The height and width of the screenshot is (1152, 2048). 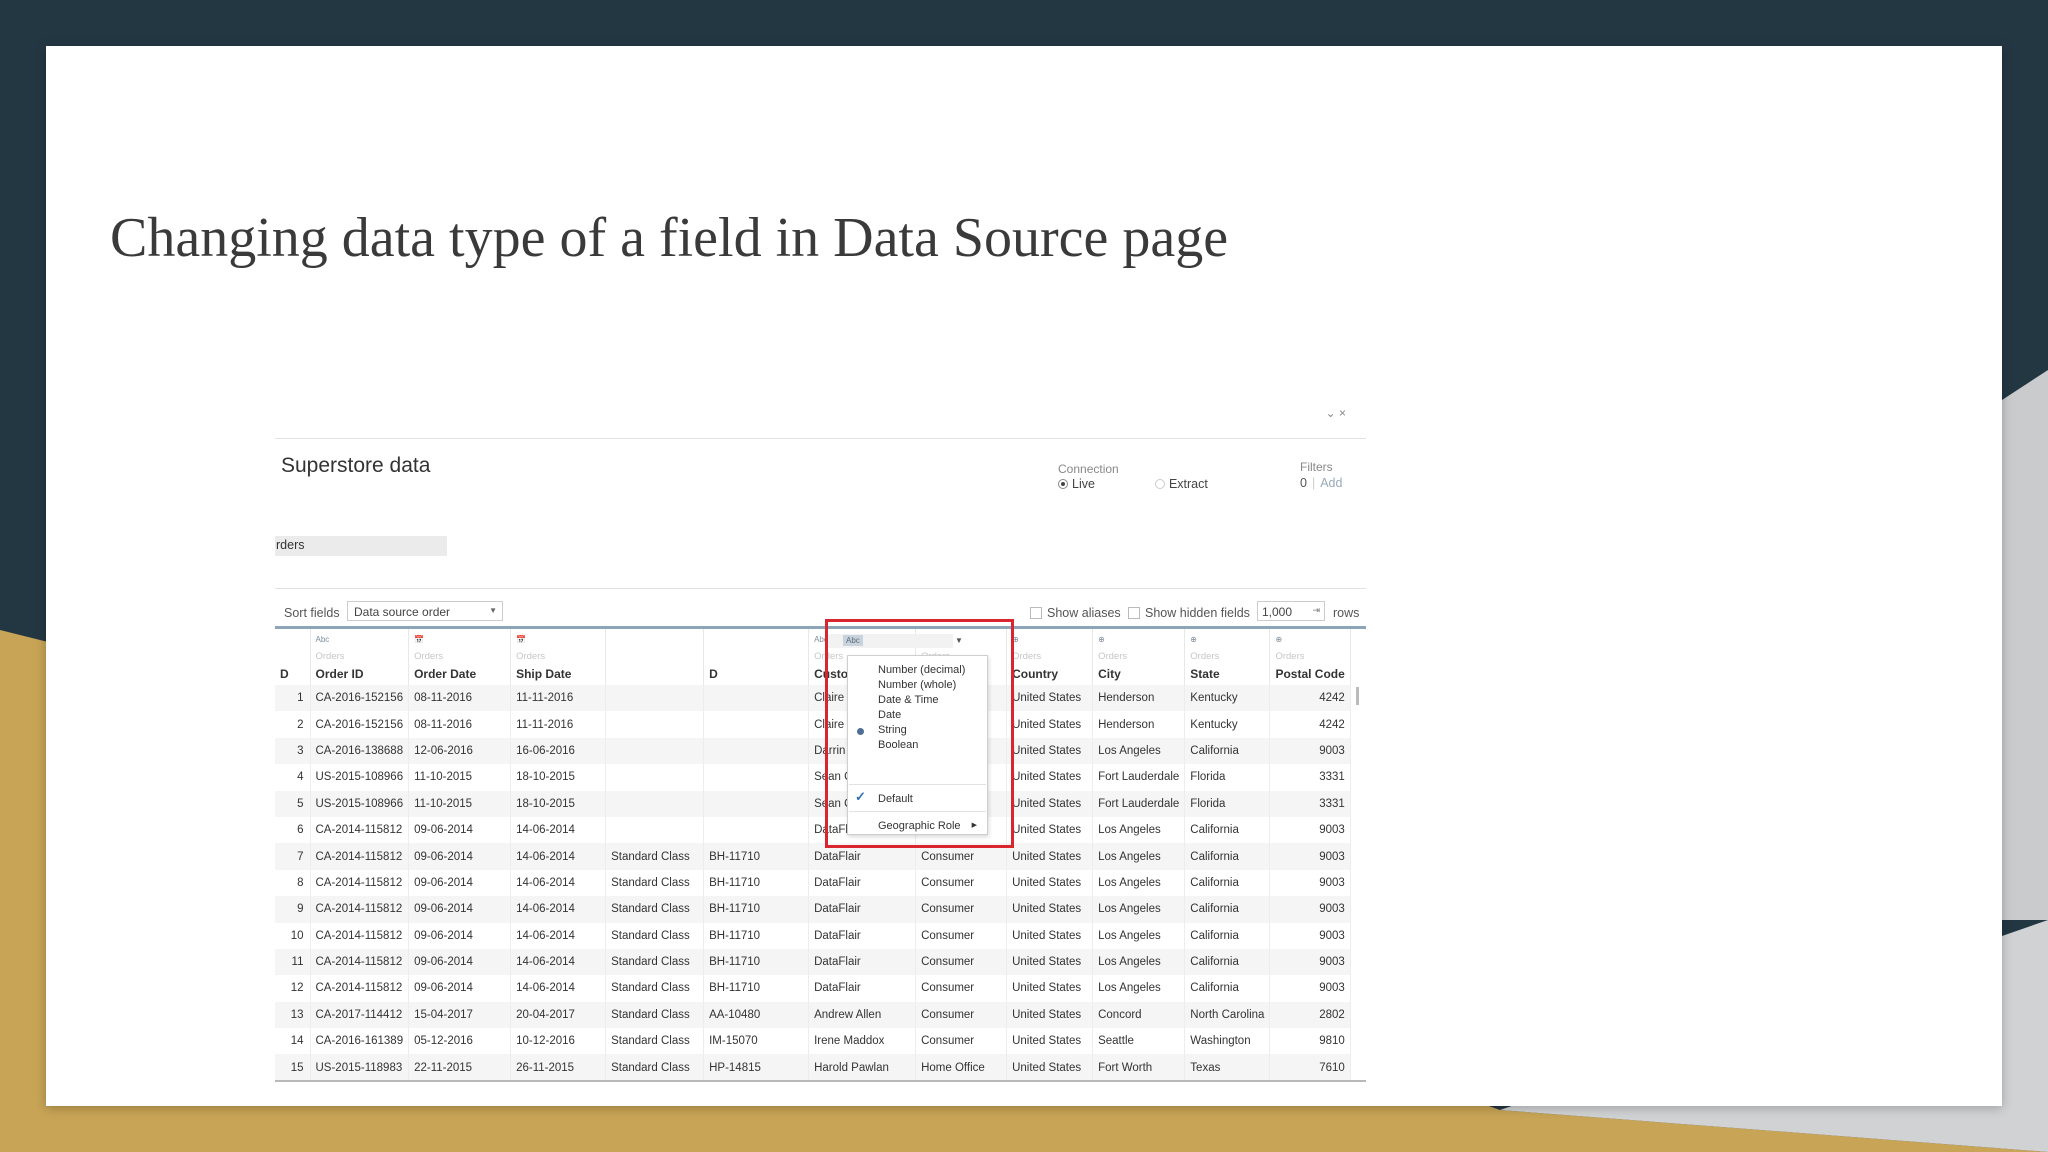 What do you see at coordinates (1310, 698) in the screenshot?
I see `table-cell: 4242` at bounding box center [1310, 698].